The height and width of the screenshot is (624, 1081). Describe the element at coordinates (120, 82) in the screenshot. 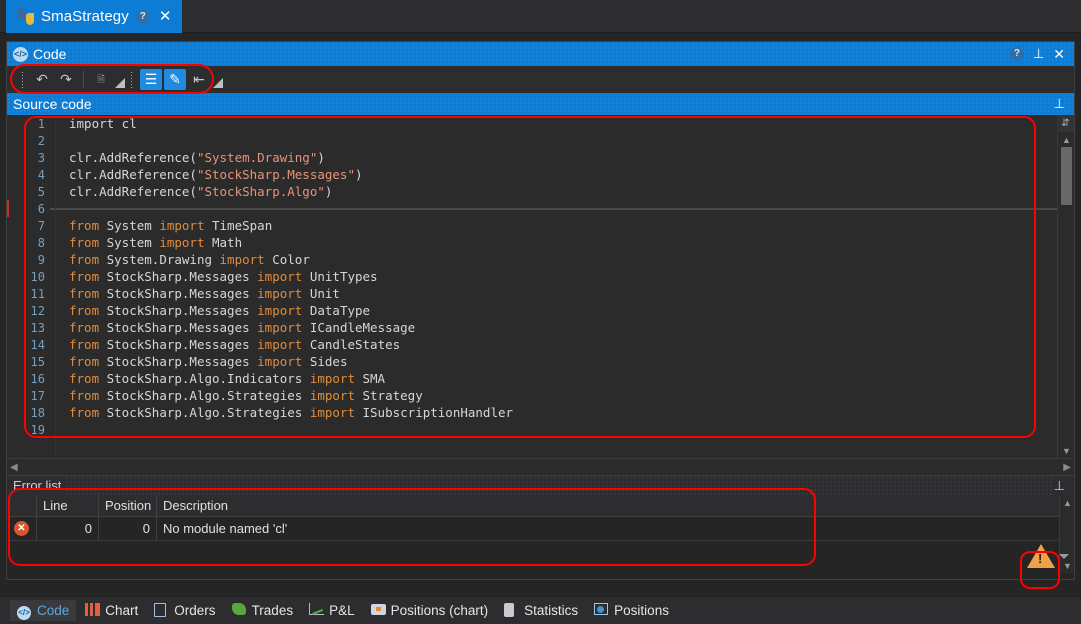

I see `references-dropdown-icon` at that location.